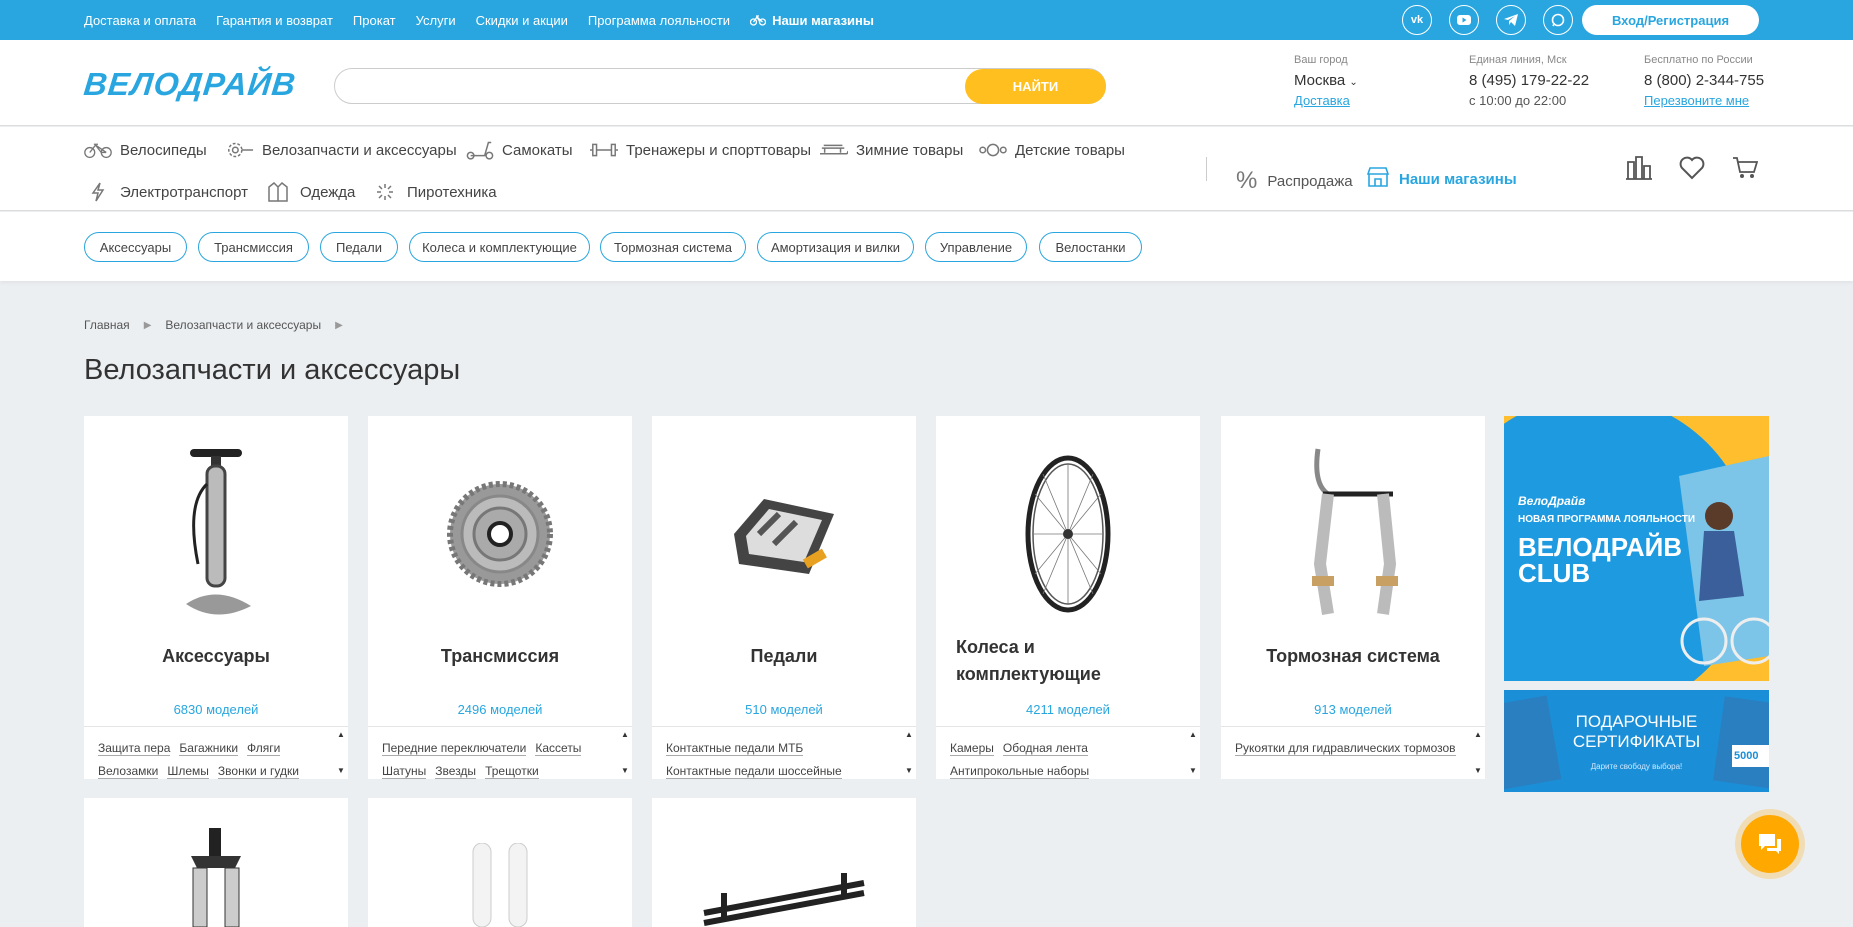  Describe the element at coordinates (454, 748) in the screenshot. I see `sub-link: Передние переключатели` at that location.